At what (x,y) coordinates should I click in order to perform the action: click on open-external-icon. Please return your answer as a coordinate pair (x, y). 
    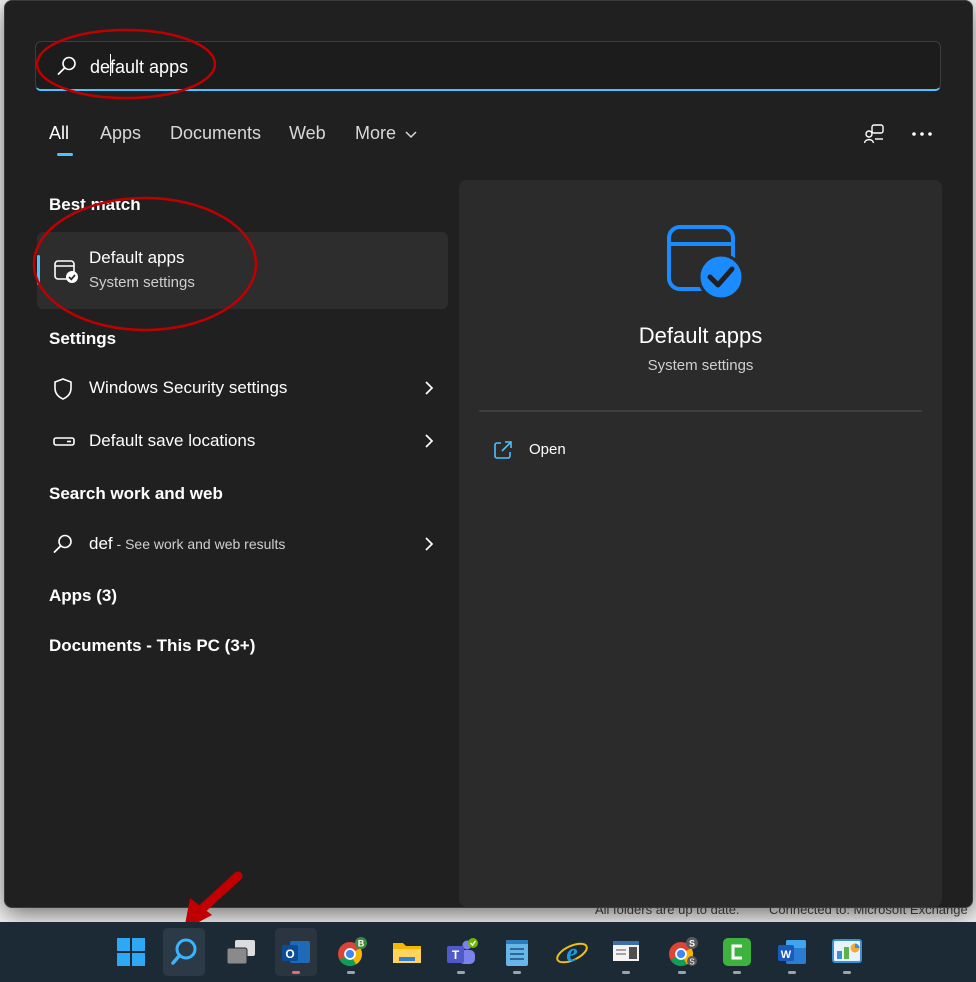
    Looking at the image, I should click on (503, 452).